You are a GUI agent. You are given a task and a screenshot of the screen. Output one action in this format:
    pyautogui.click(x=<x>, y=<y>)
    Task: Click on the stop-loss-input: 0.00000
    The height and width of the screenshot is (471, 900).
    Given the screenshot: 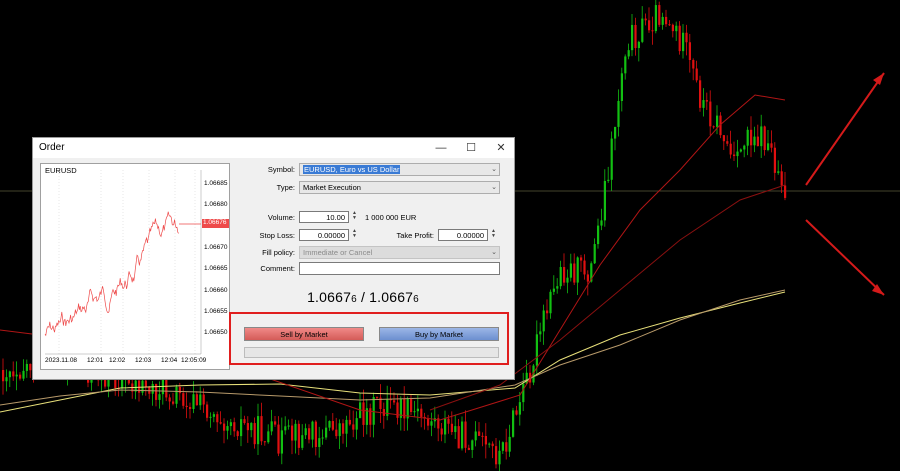 What is the action you would take?
    pyautogui.click(x=324, y=235)
    